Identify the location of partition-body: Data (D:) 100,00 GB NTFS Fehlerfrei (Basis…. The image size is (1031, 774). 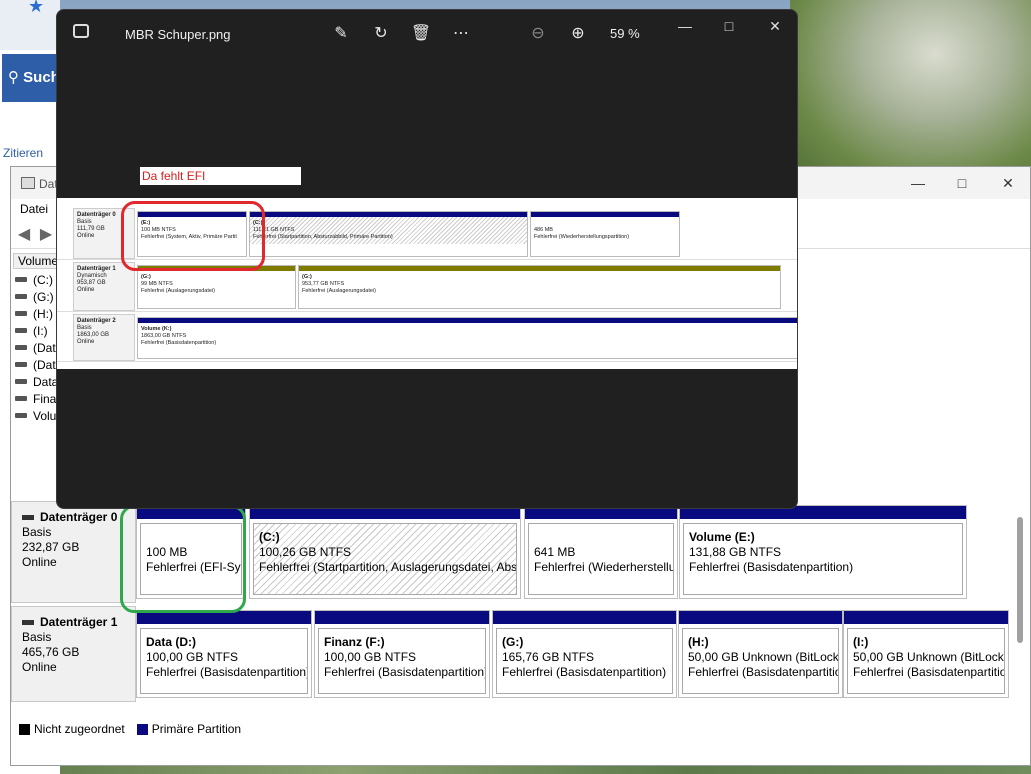
(224, 661).